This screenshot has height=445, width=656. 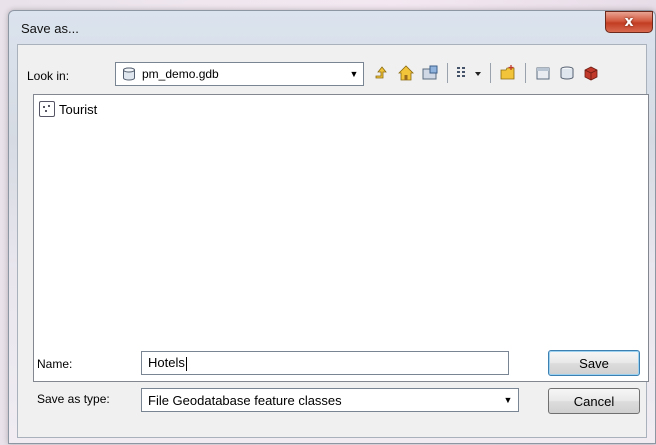 I want to click on new-folder-button, so click(x=508, y=73).